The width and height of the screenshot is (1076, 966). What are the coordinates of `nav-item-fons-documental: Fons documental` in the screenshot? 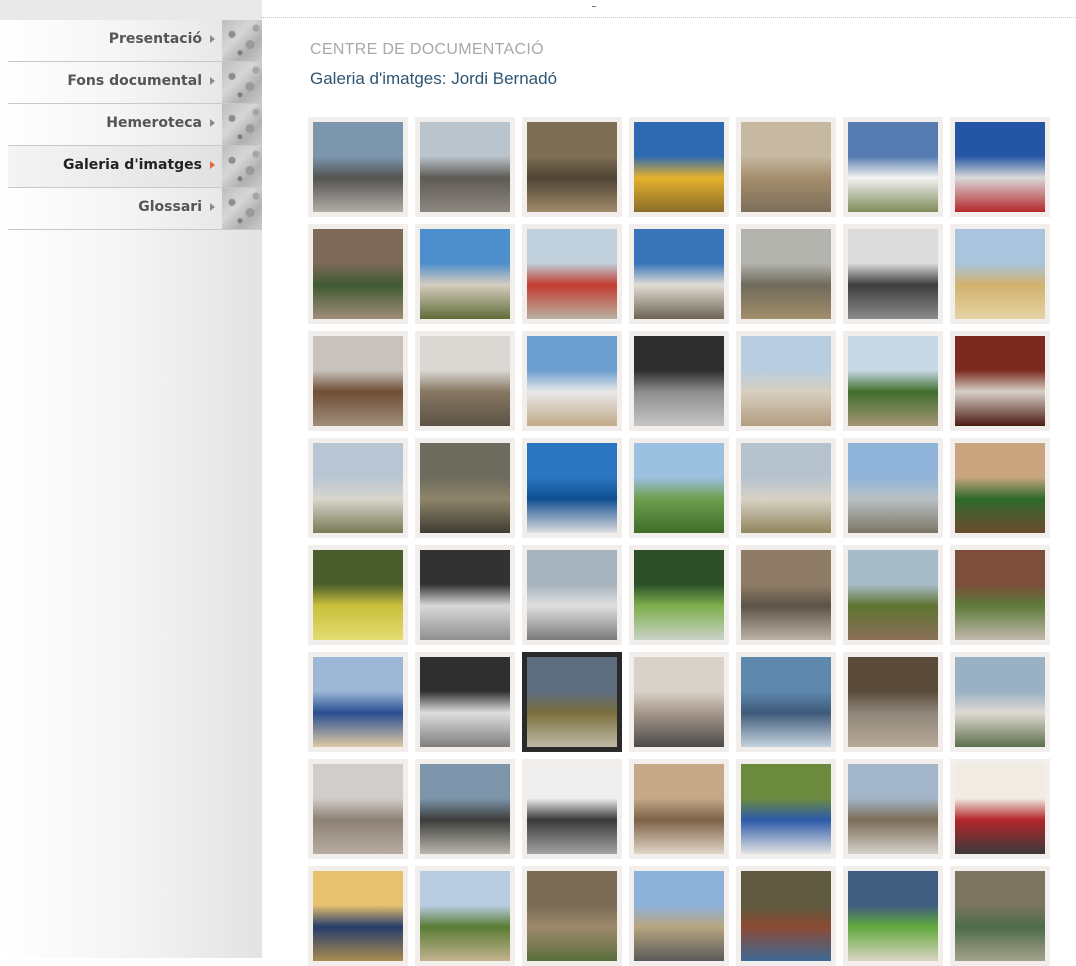 It's located at (135, 83).